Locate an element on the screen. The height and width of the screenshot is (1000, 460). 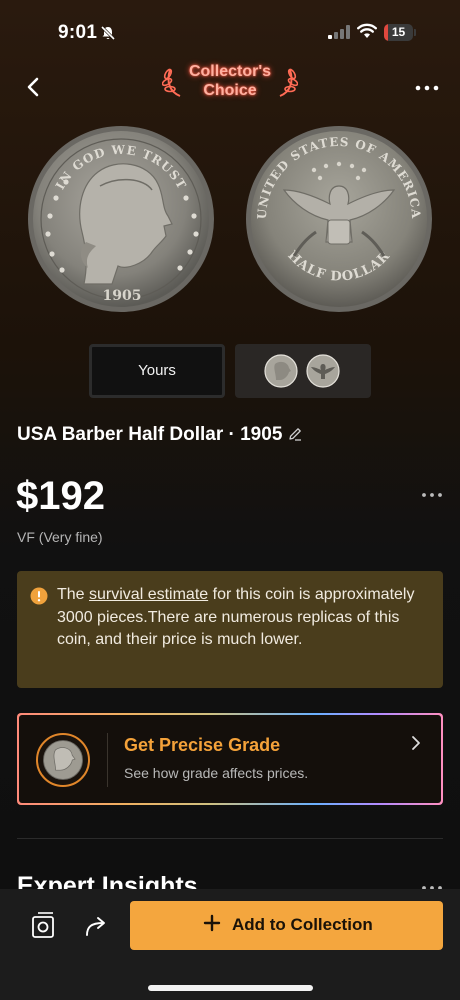
warning-prefix: The is located at coordinates (73, 594).